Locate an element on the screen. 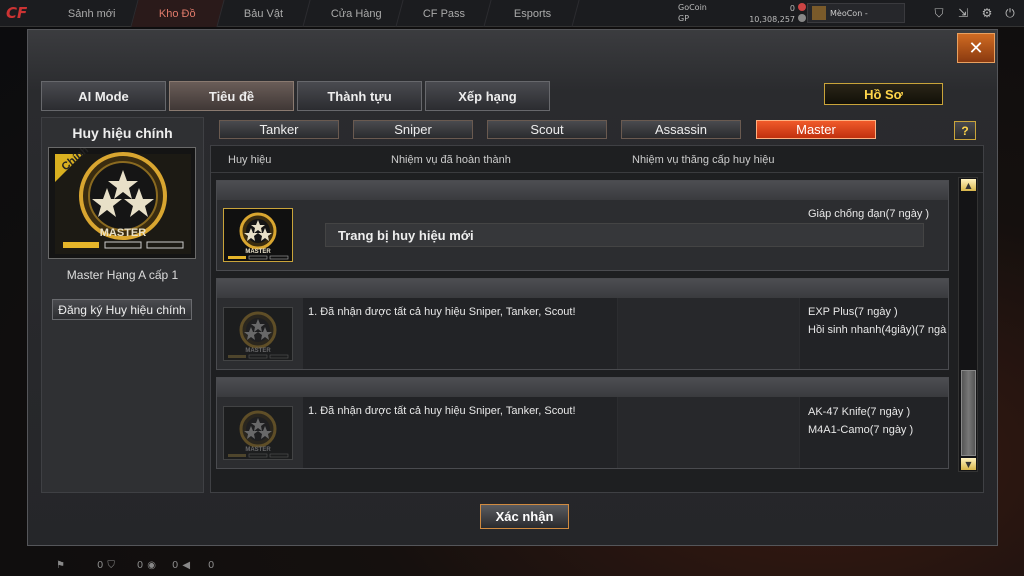 The width and height of the screenshot is (1024, 576). tab-xep-hang: Xếp hạng is located at coordinates (487, 96).